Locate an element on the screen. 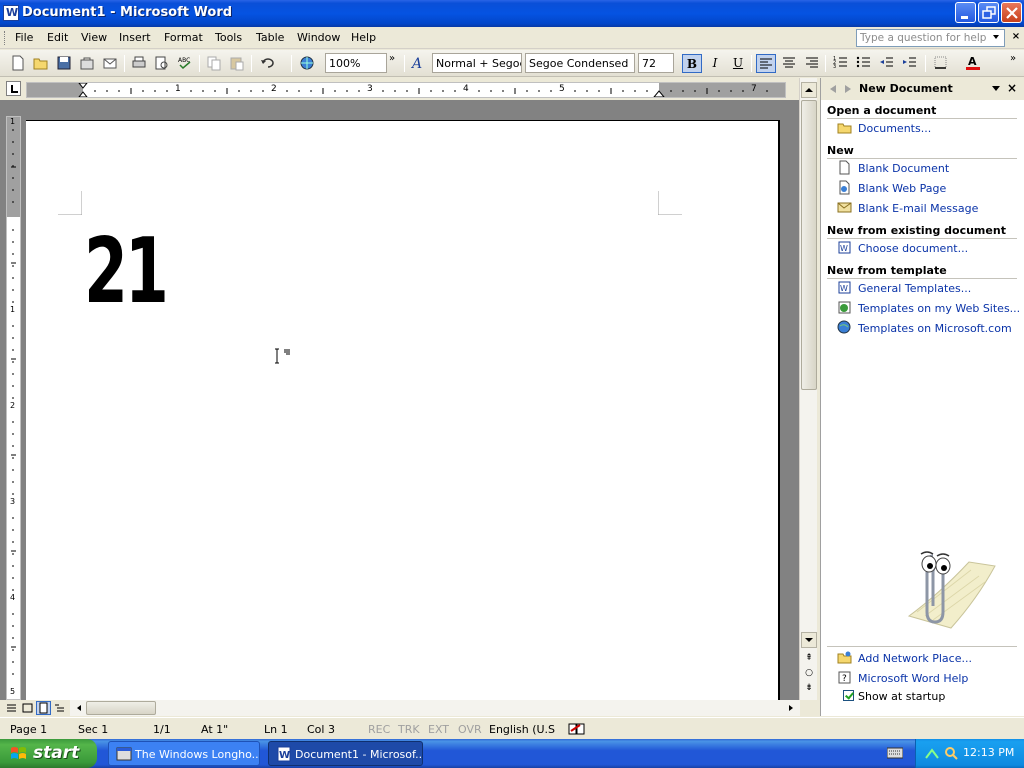  menu-file: File is located at coordinates (24, 37).